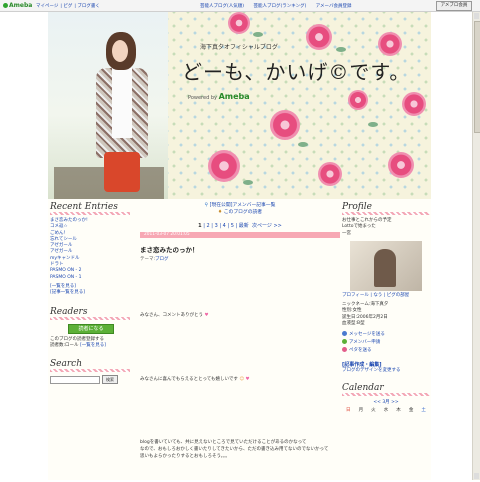  Describe the element at coordinates (195, 379) in the screenshot. I see `entry-paragraph: みなさんに喜んでもらえるととっても嬉しいです ☺ ♥` at that location.